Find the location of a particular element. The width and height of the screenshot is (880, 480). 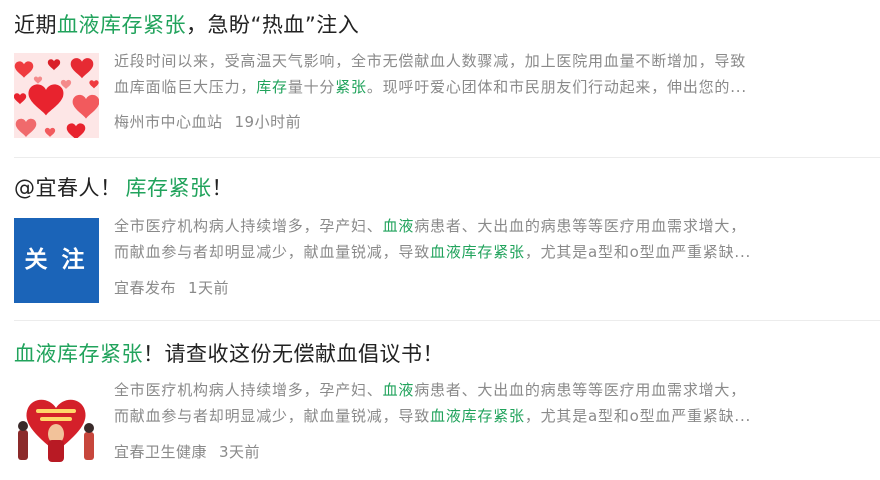

snippet-highlight: 库存 is located at coordinates (272, 87).